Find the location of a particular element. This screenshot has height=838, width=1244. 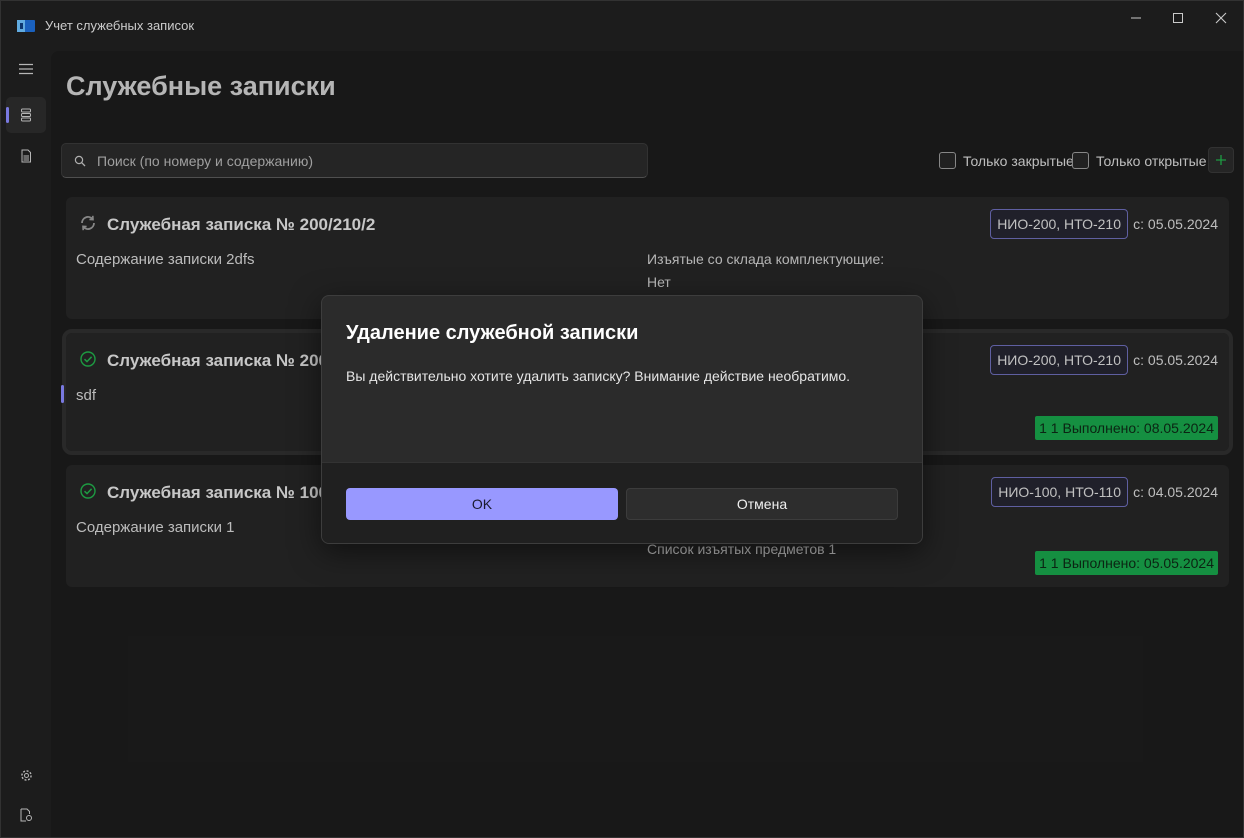

dialog-footer: OK Отмена is located at coordinates (622, 502).